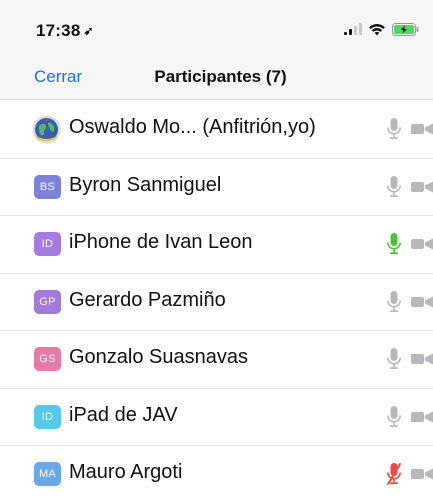 The width and height of the screenshot is (433, 497). I want to click on avatar: GS, so click(47, 359).